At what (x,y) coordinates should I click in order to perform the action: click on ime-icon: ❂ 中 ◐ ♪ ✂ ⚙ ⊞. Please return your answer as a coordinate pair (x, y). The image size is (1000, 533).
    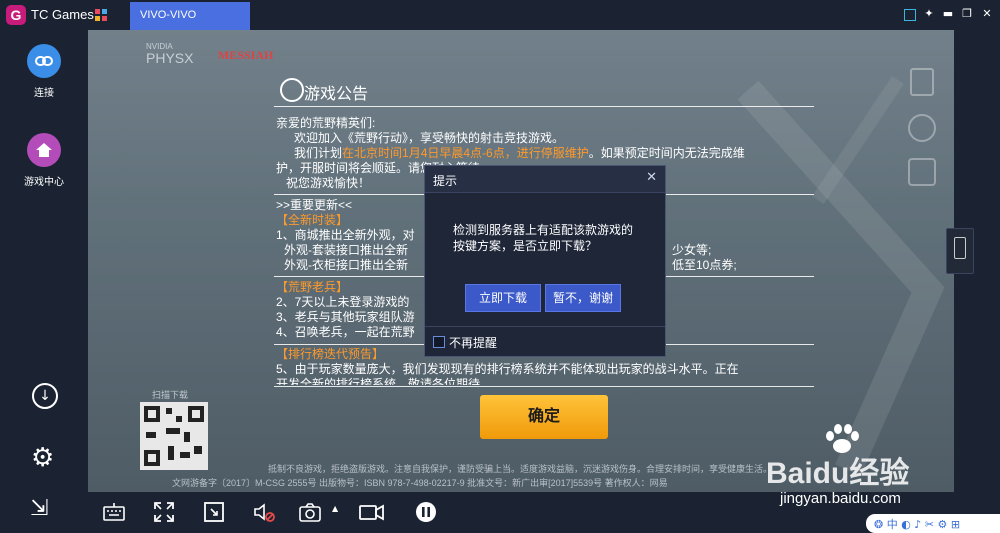
    Looking at the image, I should click on (917, 524).